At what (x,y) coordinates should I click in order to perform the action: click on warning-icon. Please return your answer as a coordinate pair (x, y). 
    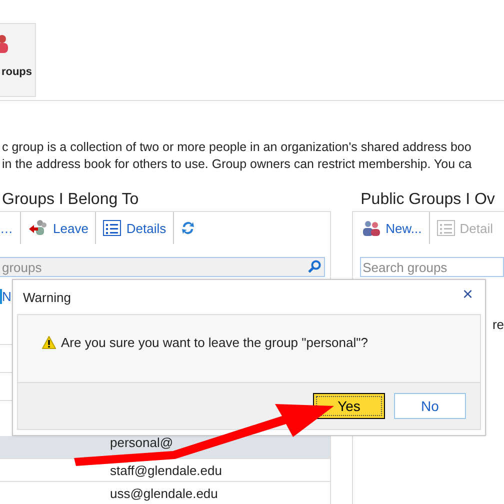
    Looking at the image, I should click on (49, 342).